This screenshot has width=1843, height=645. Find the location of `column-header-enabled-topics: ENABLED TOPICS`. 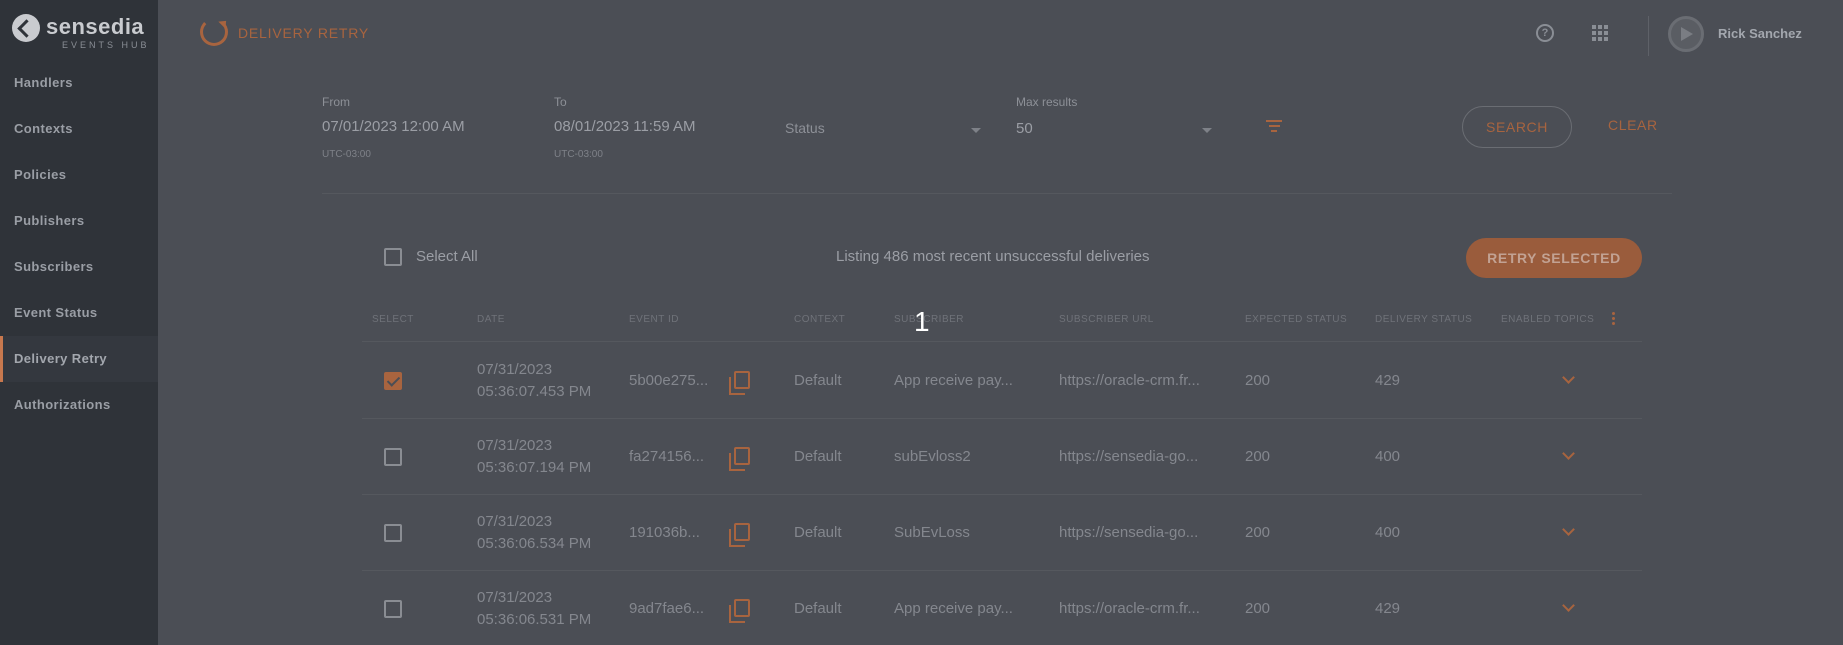

column-header-enabled-topics: ENABLED TOPICS is located at coordinates (1548, 319).